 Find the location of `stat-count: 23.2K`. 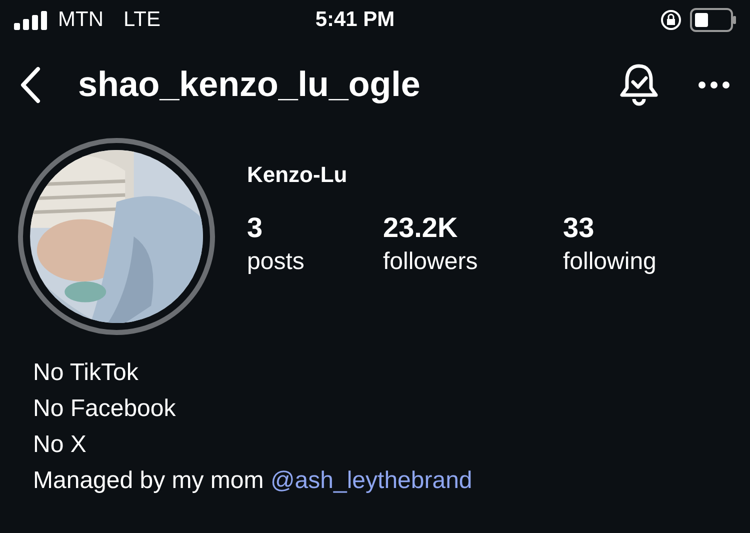

stat-count: 23.2K is located at coordinates (421, 228).